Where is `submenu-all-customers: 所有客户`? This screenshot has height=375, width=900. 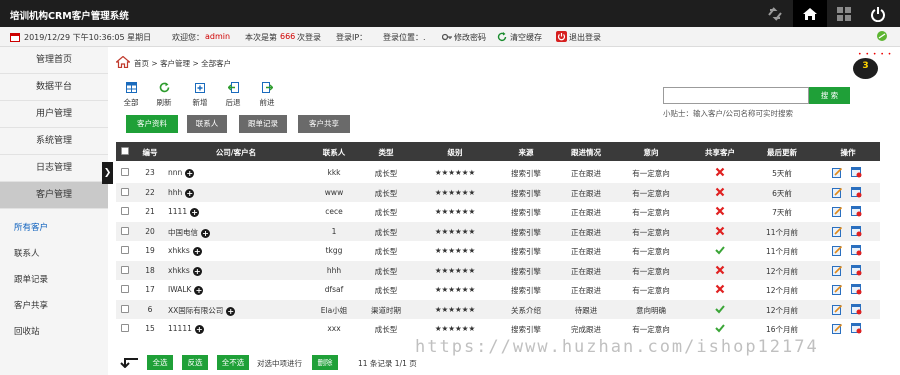
submenu-all-customers: 所有客户 is located at coordinates (54, 228).